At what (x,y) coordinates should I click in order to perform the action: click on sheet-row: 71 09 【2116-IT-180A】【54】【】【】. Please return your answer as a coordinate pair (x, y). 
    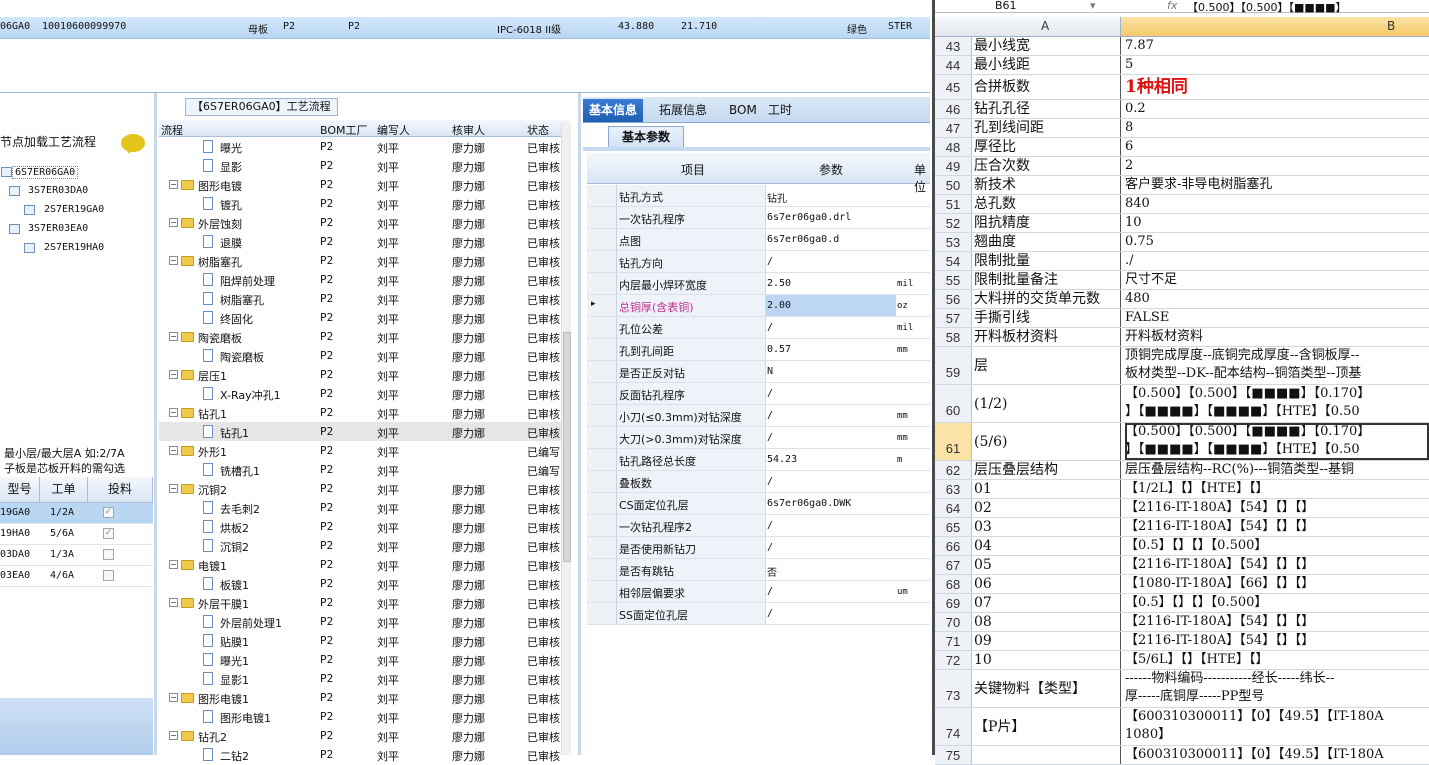
    Looking at the image, I should click on (1182, 641).